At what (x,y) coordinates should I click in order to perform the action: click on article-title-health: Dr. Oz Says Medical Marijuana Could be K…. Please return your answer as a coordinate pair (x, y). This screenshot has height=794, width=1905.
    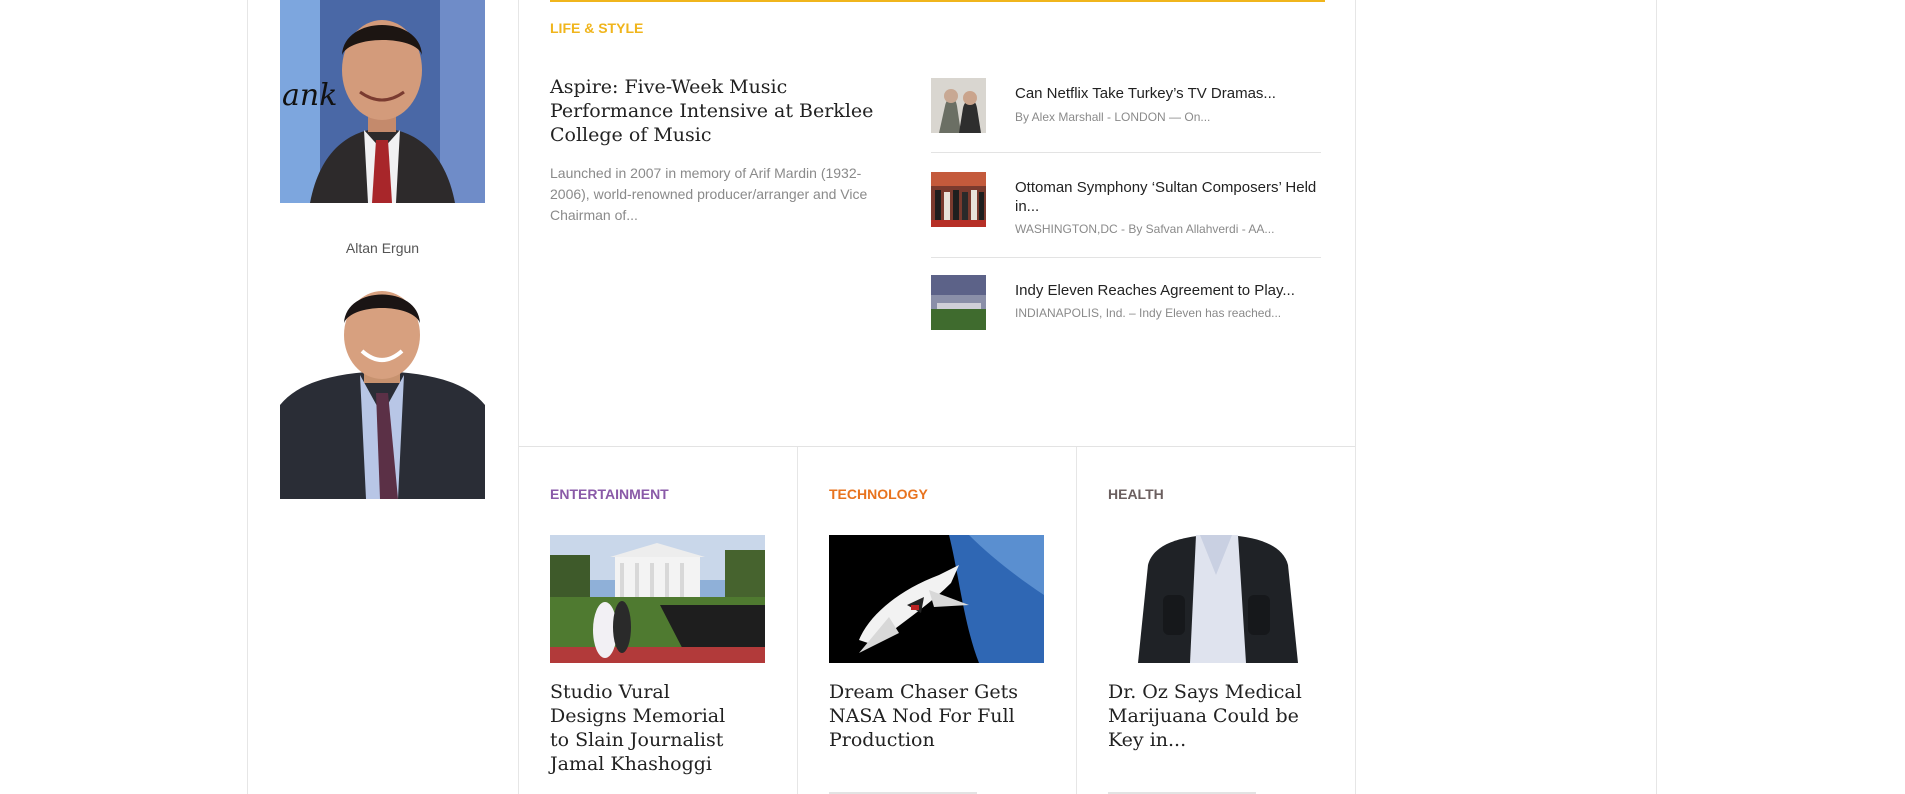
    Looking at the image, I should click on (1208, 716).